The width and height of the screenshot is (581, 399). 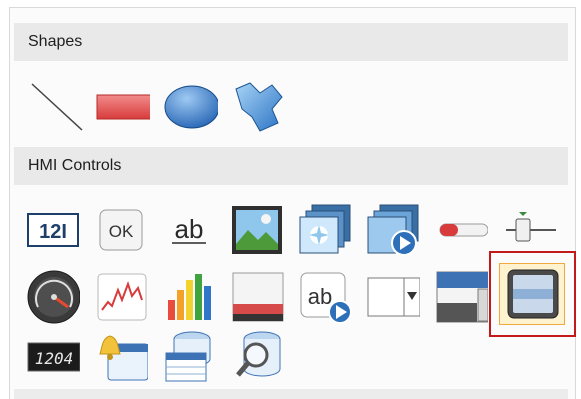 I want to click on database-grid-icon, so click(x=188, y=356).